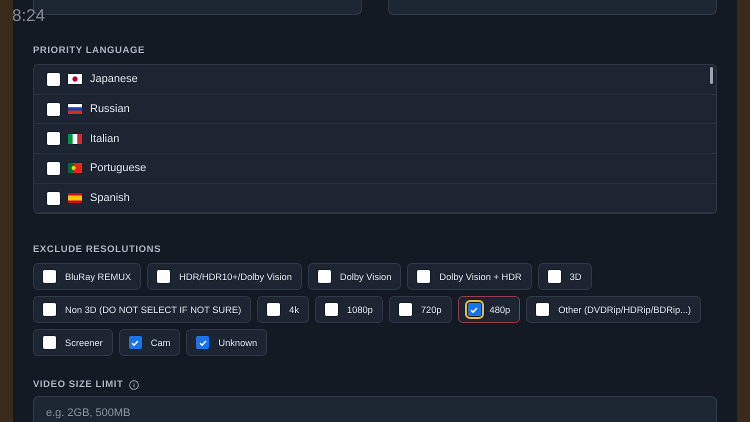 The height and width of the screenshot is (422, 750). Describe the element at coordinates (142, 309) in the screenshot. I see `resolution-chip: Non 3D (DO NOT SELECT IF NOT SURE)` at that location.